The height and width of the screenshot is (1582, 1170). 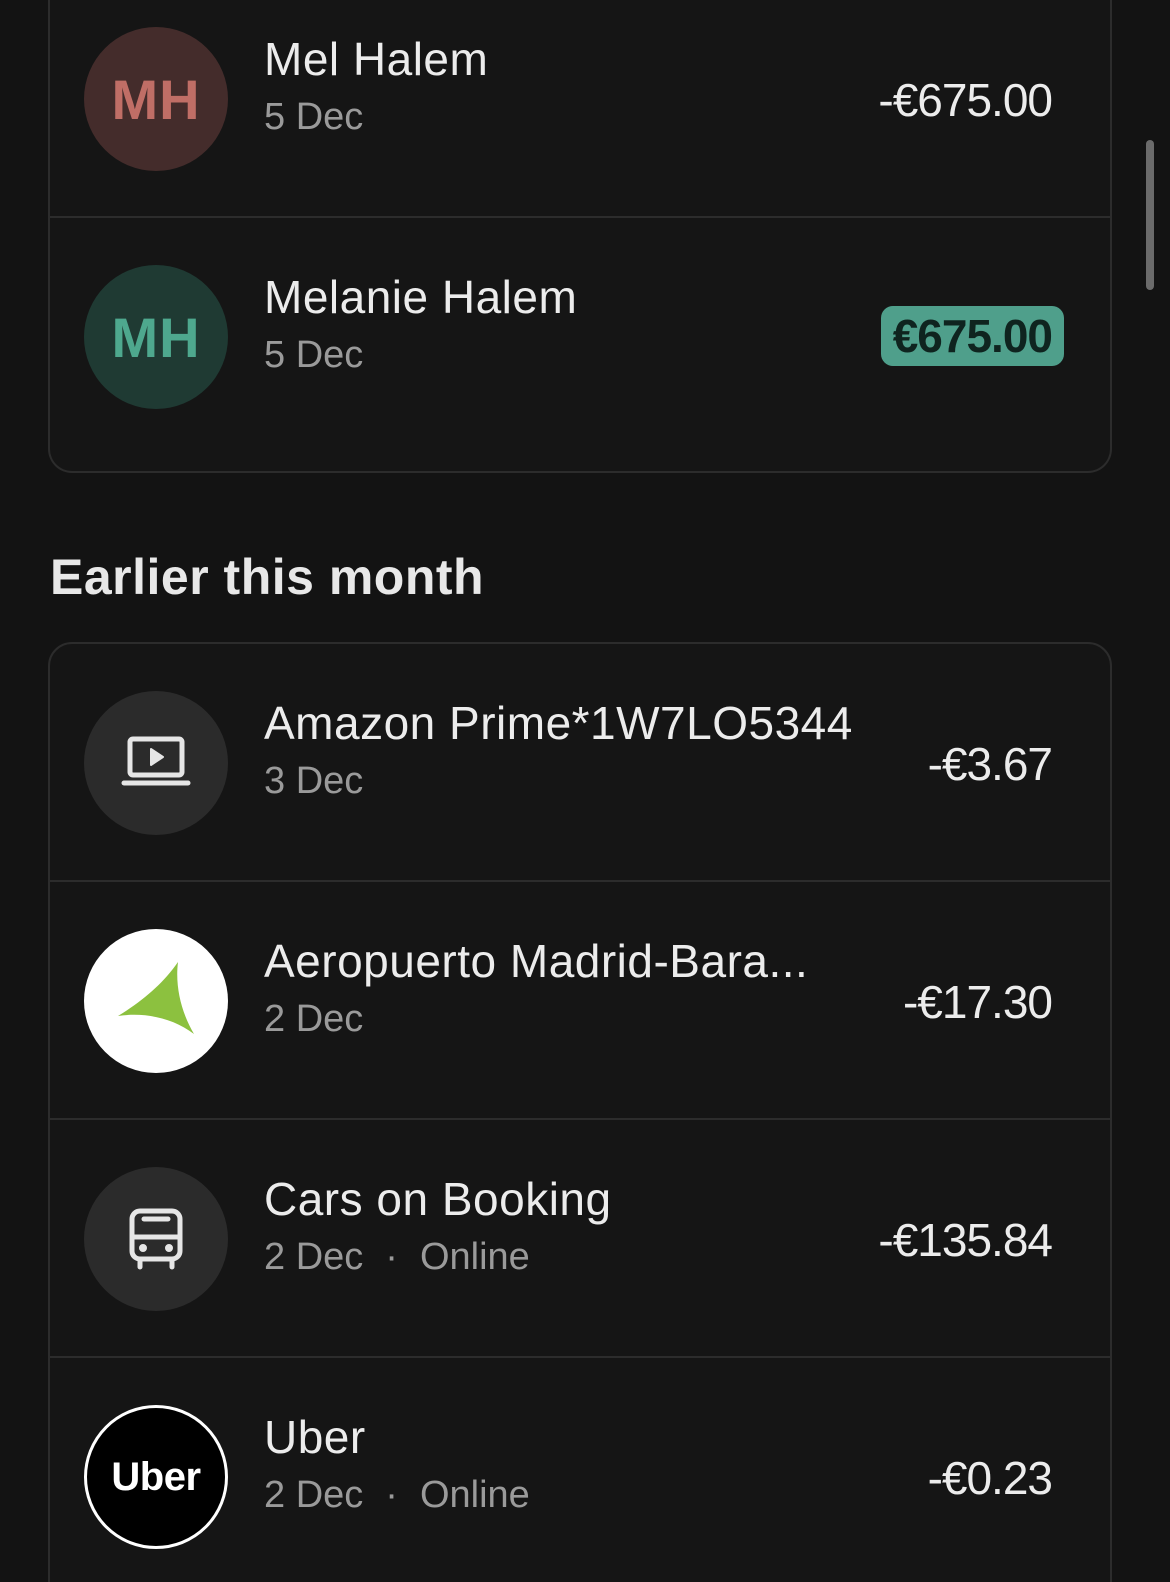 I want to click on transaction-amount: -€0.23, so click(x=990, y=1478).